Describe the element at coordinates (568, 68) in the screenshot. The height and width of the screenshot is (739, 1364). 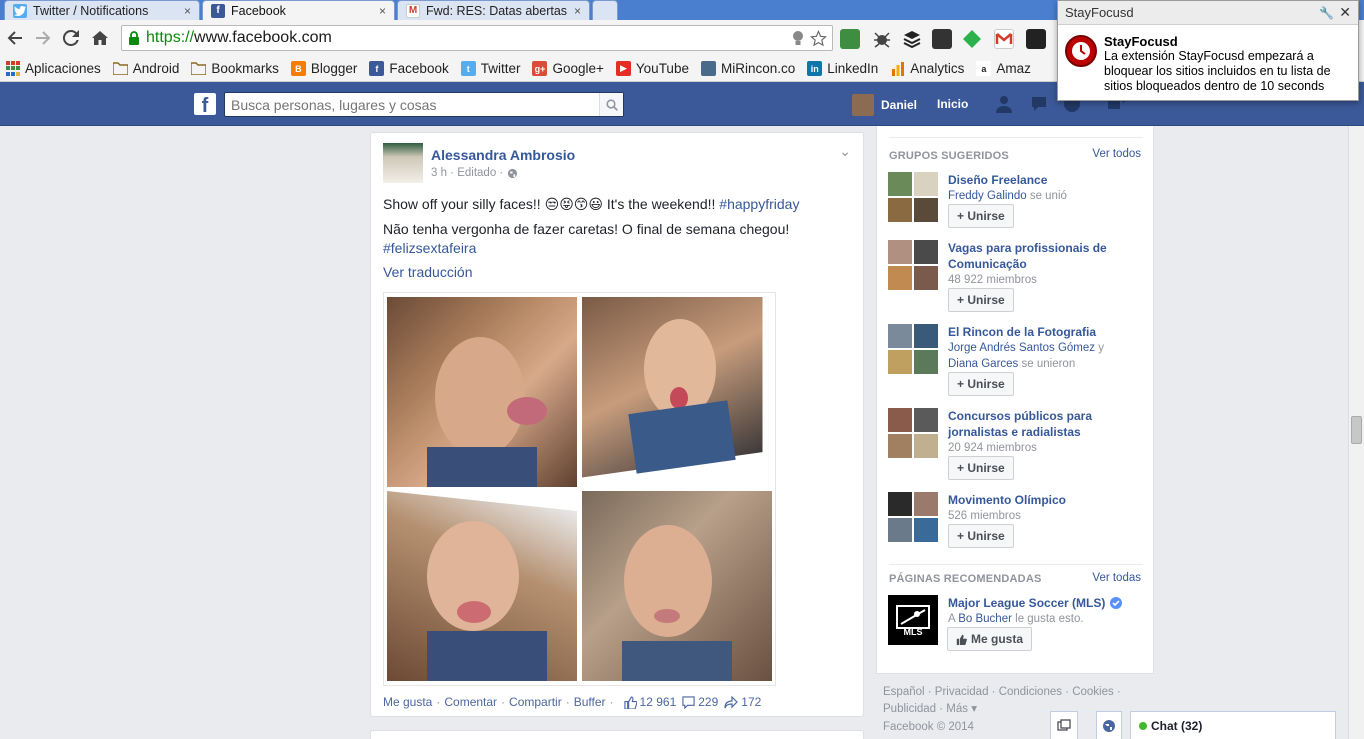
I see `bookmark-google-plus: g+ Google+` at that location.